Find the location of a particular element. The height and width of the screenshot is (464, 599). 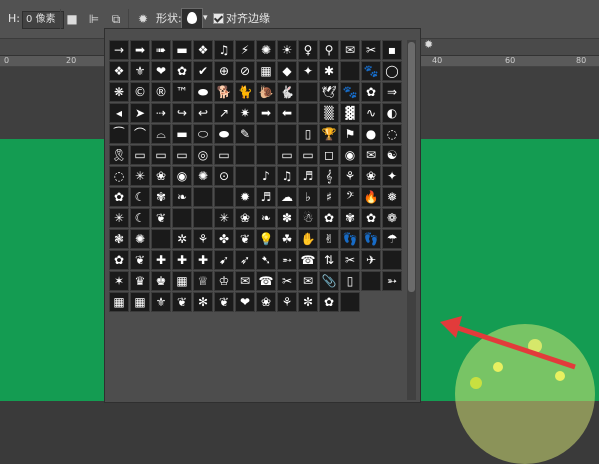

panel-gear-icon: ✹ is located at coordinates (428, 44).